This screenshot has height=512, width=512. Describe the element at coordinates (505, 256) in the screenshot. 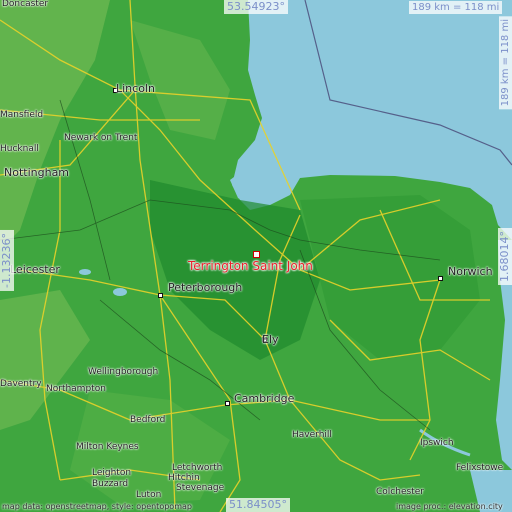

I see `east-longitude-label: 1.68014°` at that location.